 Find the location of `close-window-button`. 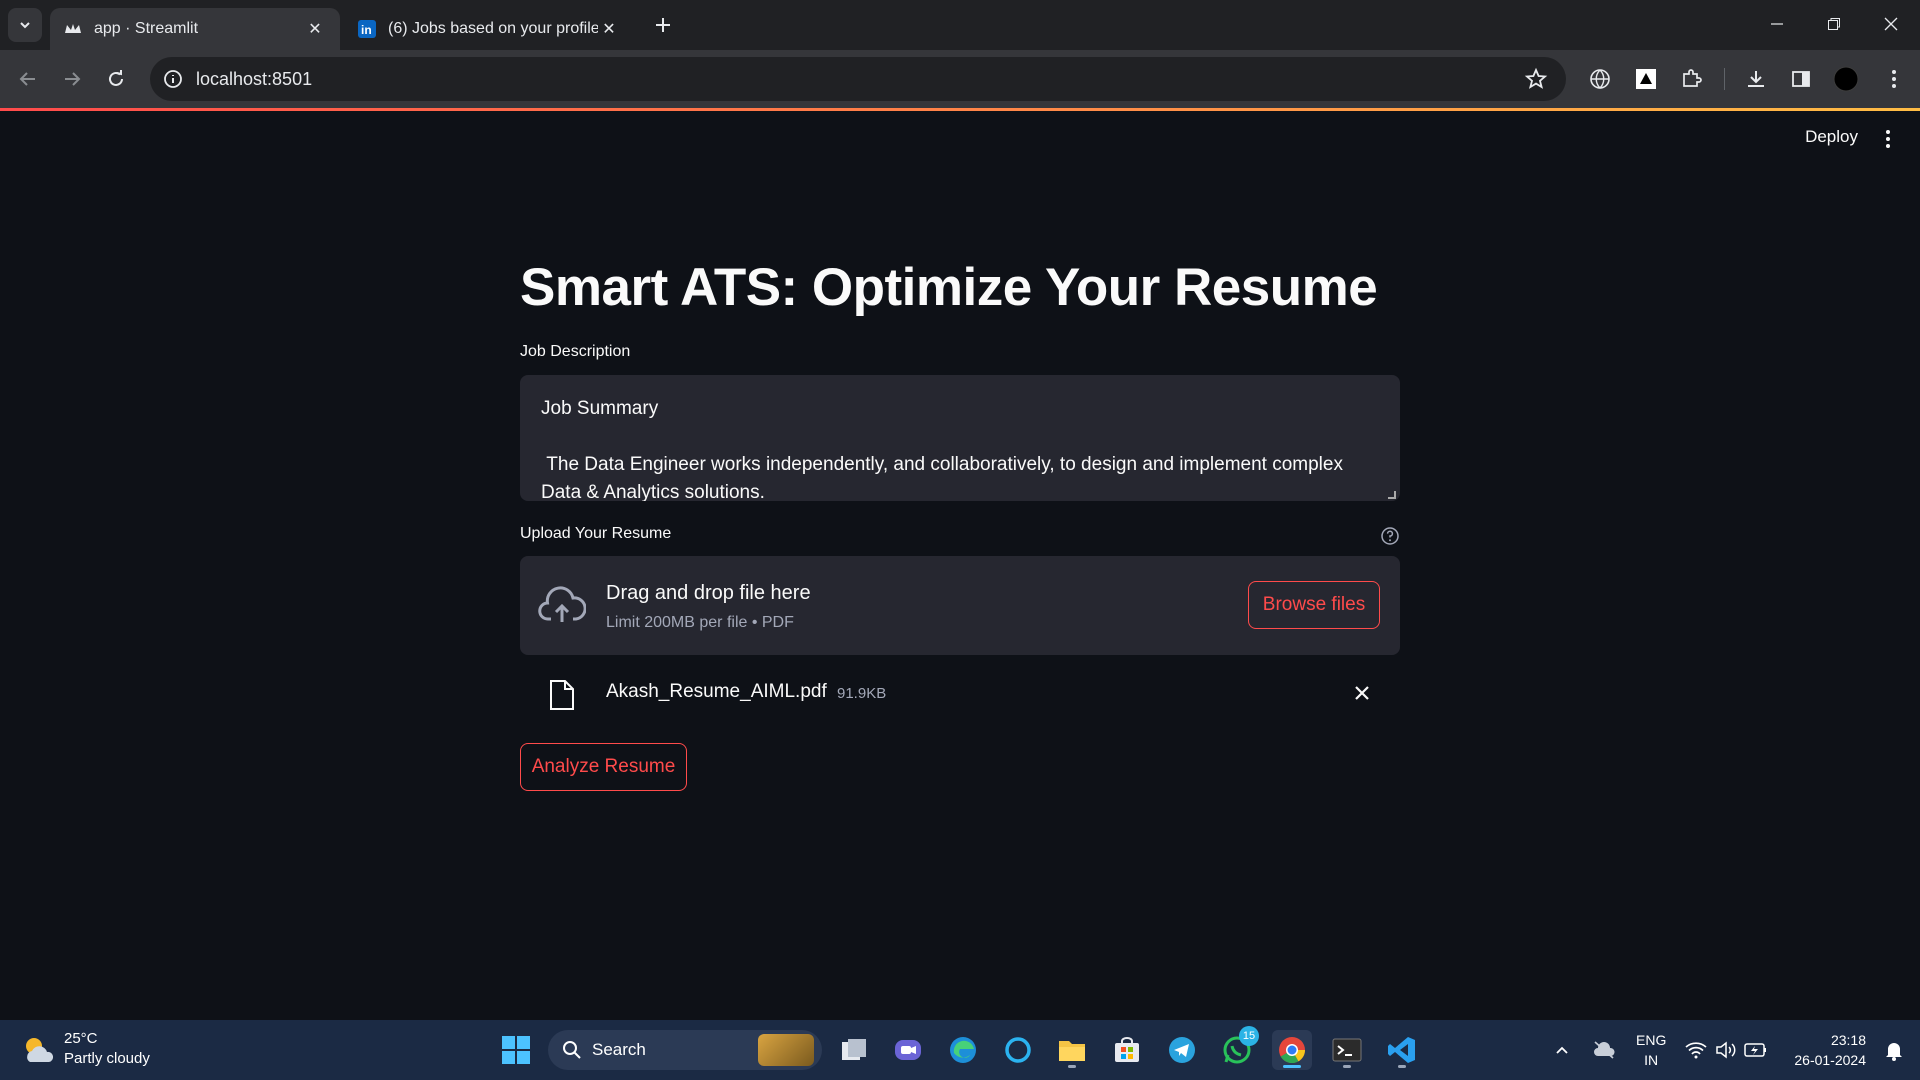

close-window-button is located at coordinates (1891, 24).